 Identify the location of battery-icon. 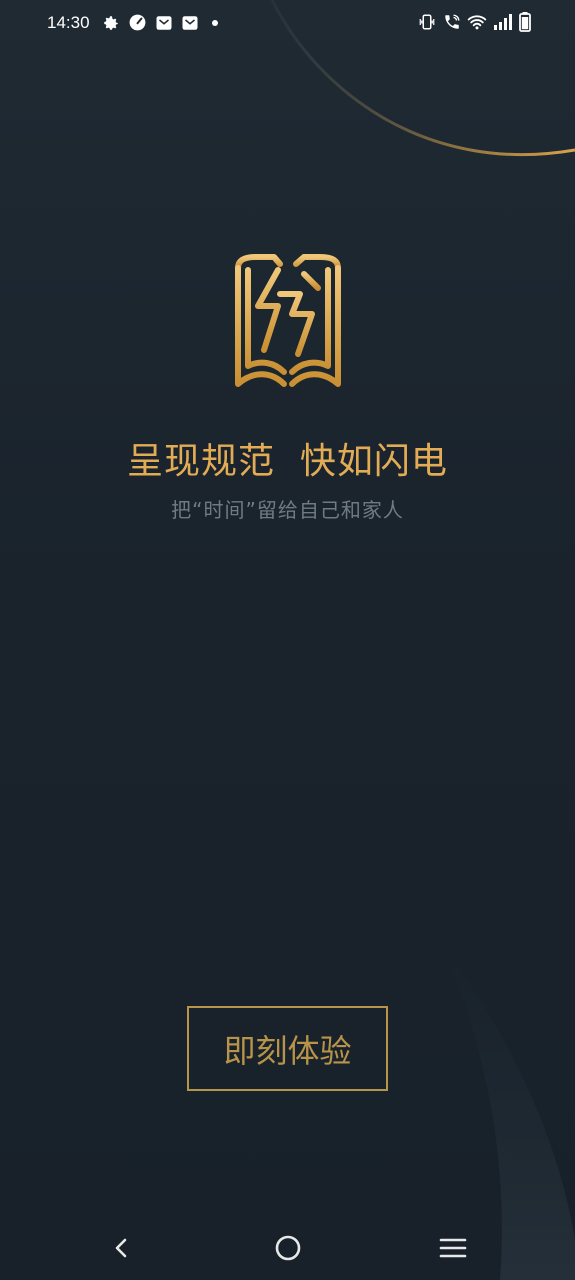
(525, 22).